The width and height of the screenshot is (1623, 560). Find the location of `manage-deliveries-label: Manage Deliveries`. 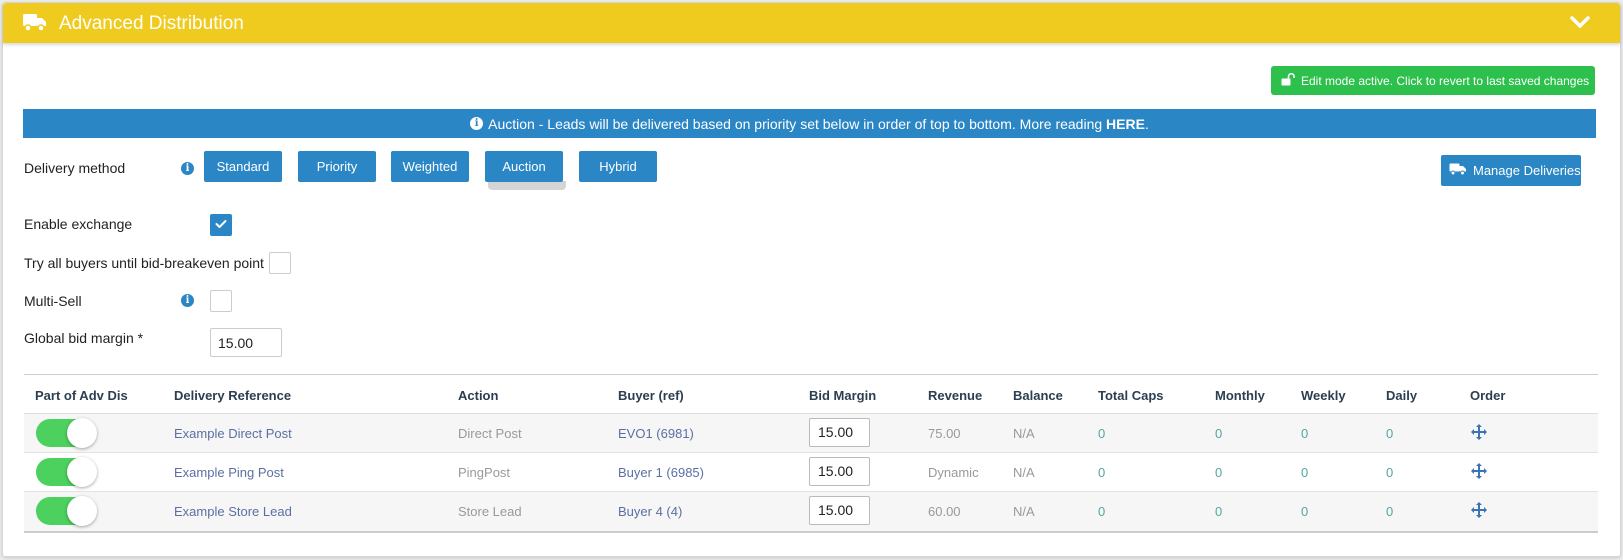

manage-deliveries-label: Manage Deliveries is located at coordinates (1527, 170).